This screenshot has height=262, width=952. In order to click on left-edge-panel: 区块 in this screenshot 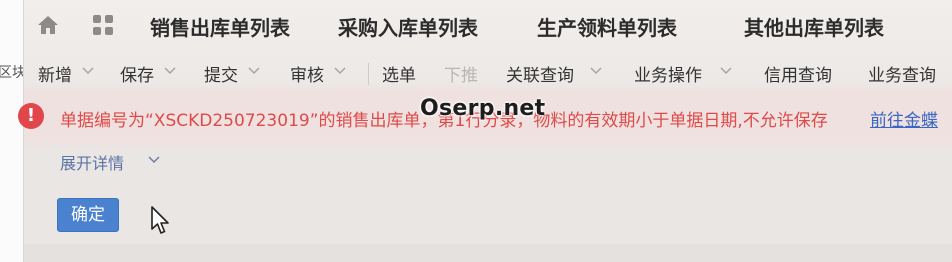, I will do `click(12, 131)`.